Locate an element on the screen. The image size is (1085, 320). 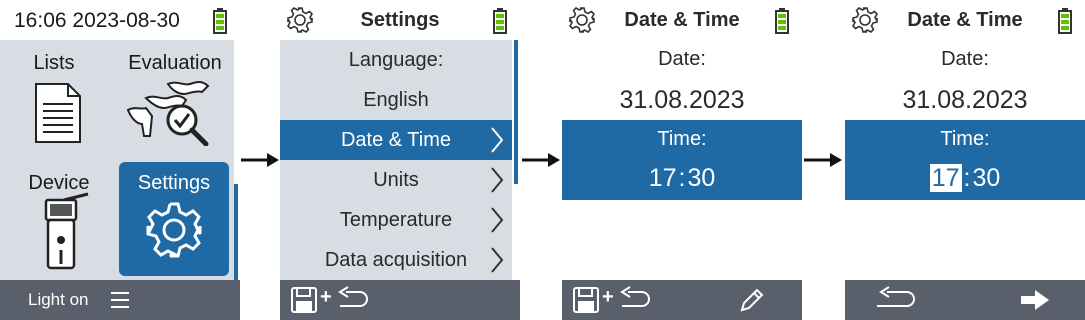
tile-label: Evaluation is located at coordinates (175, 63).